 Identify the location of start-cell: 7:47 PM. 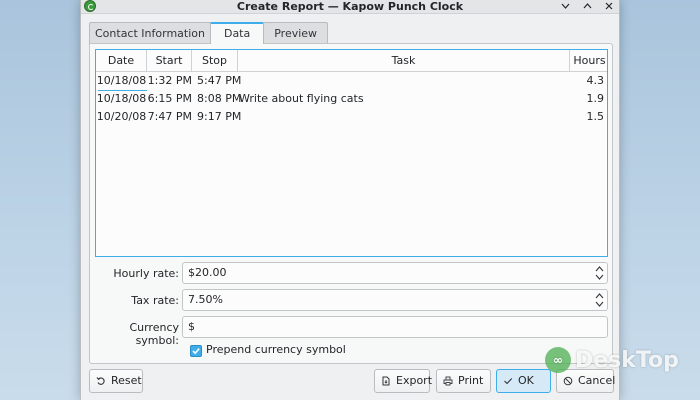
(169, 116).